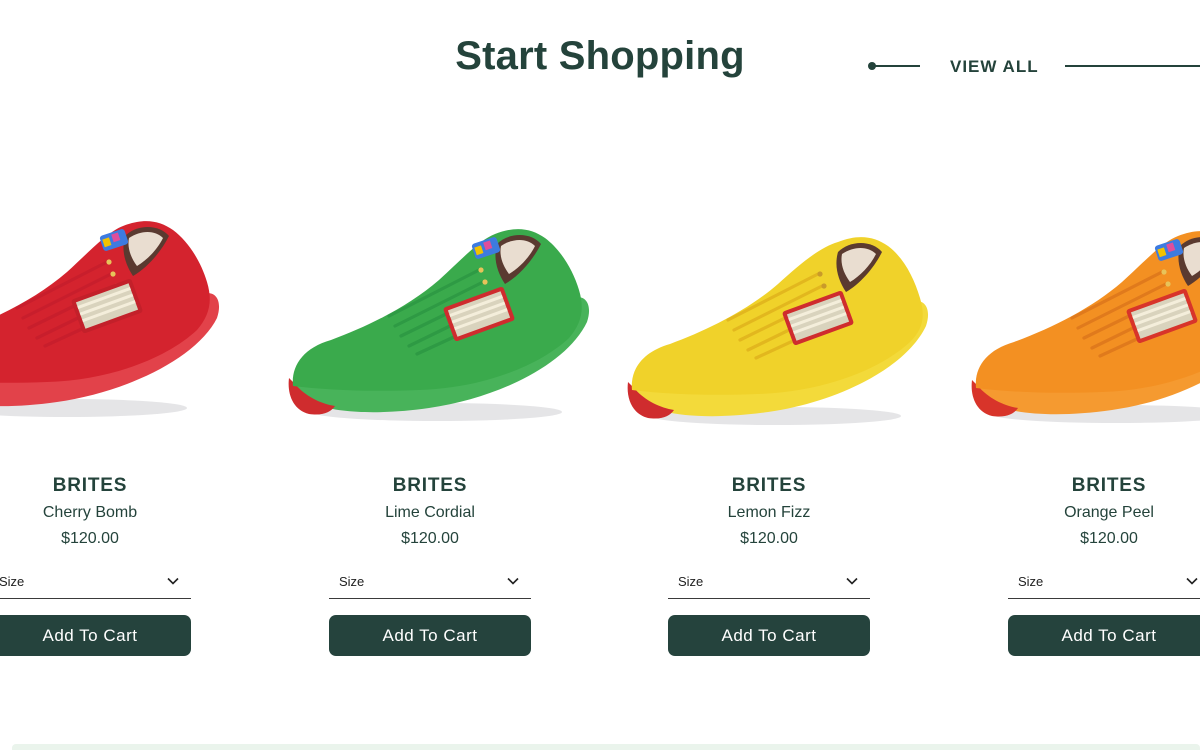 Image resolution: width=1200 pixels, height=750 pixels. What do you see at coordinates (95, 513) in the screenshot?
I see `product-name: Cherry Bomb` at bounding box center [95, 513].